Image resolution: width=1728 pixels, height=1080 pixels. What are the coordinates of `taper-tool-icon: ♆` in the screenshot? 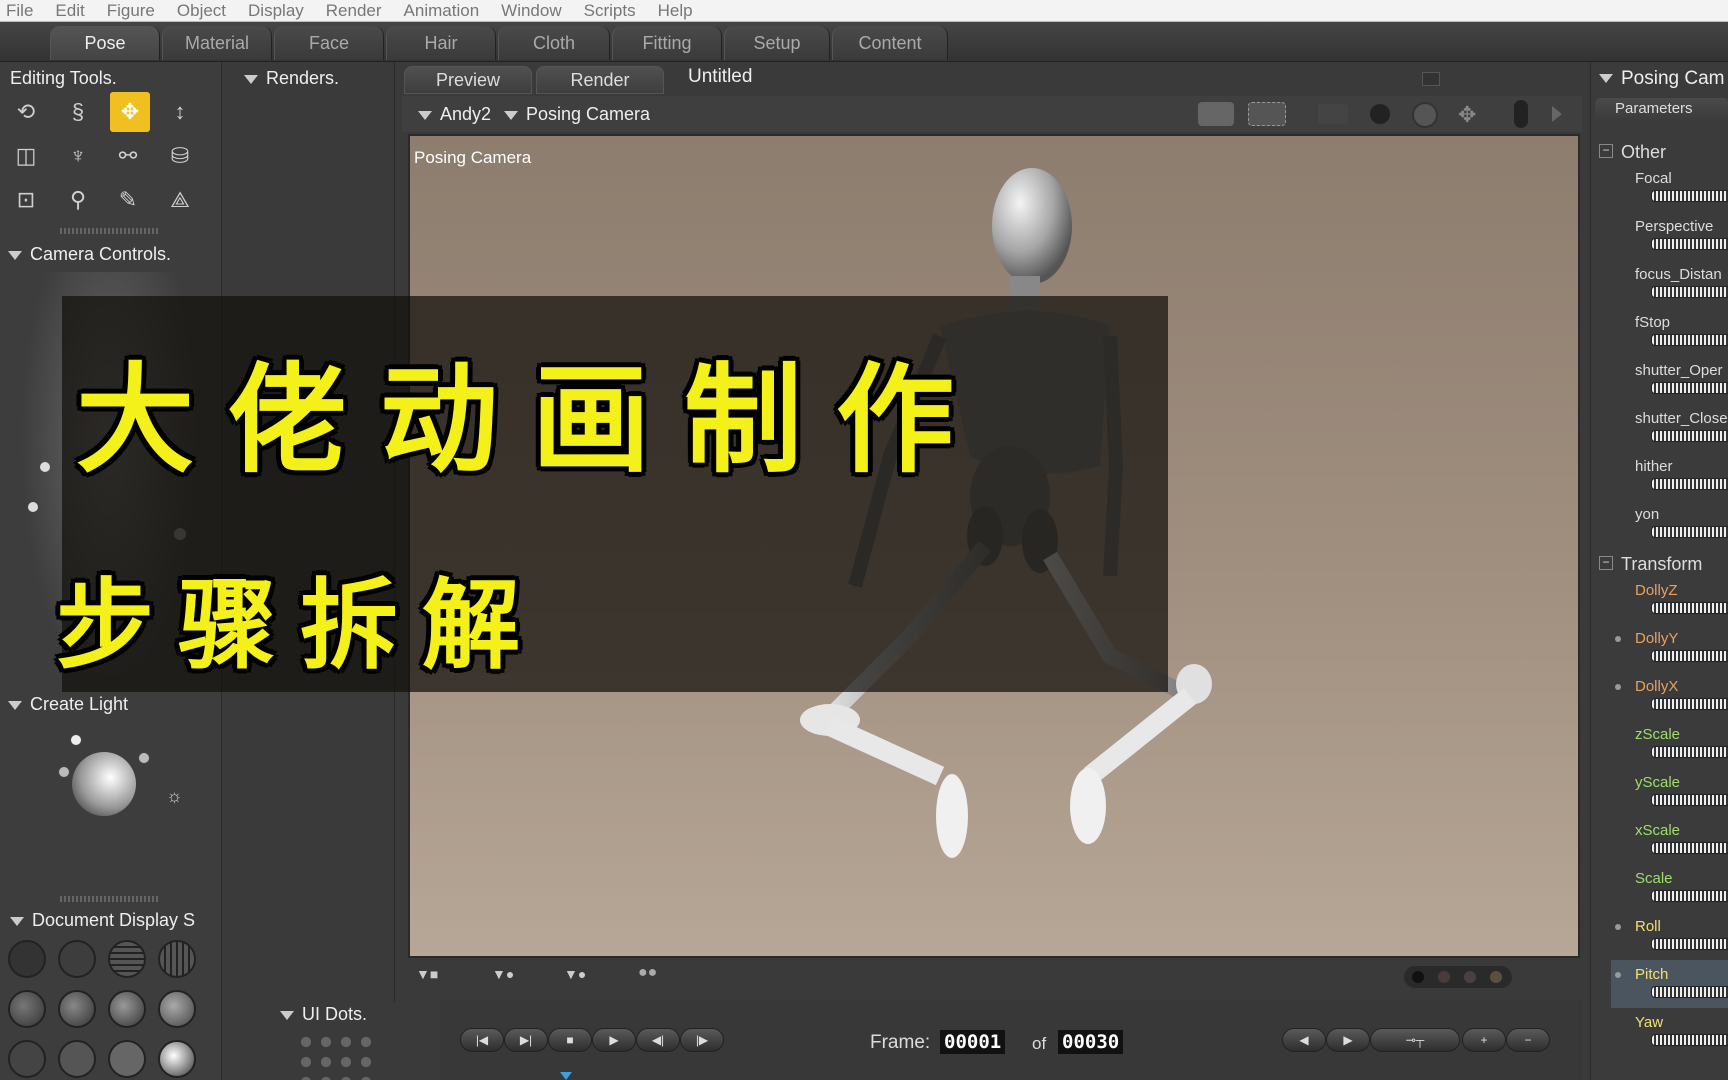 It's located at (78, 156).